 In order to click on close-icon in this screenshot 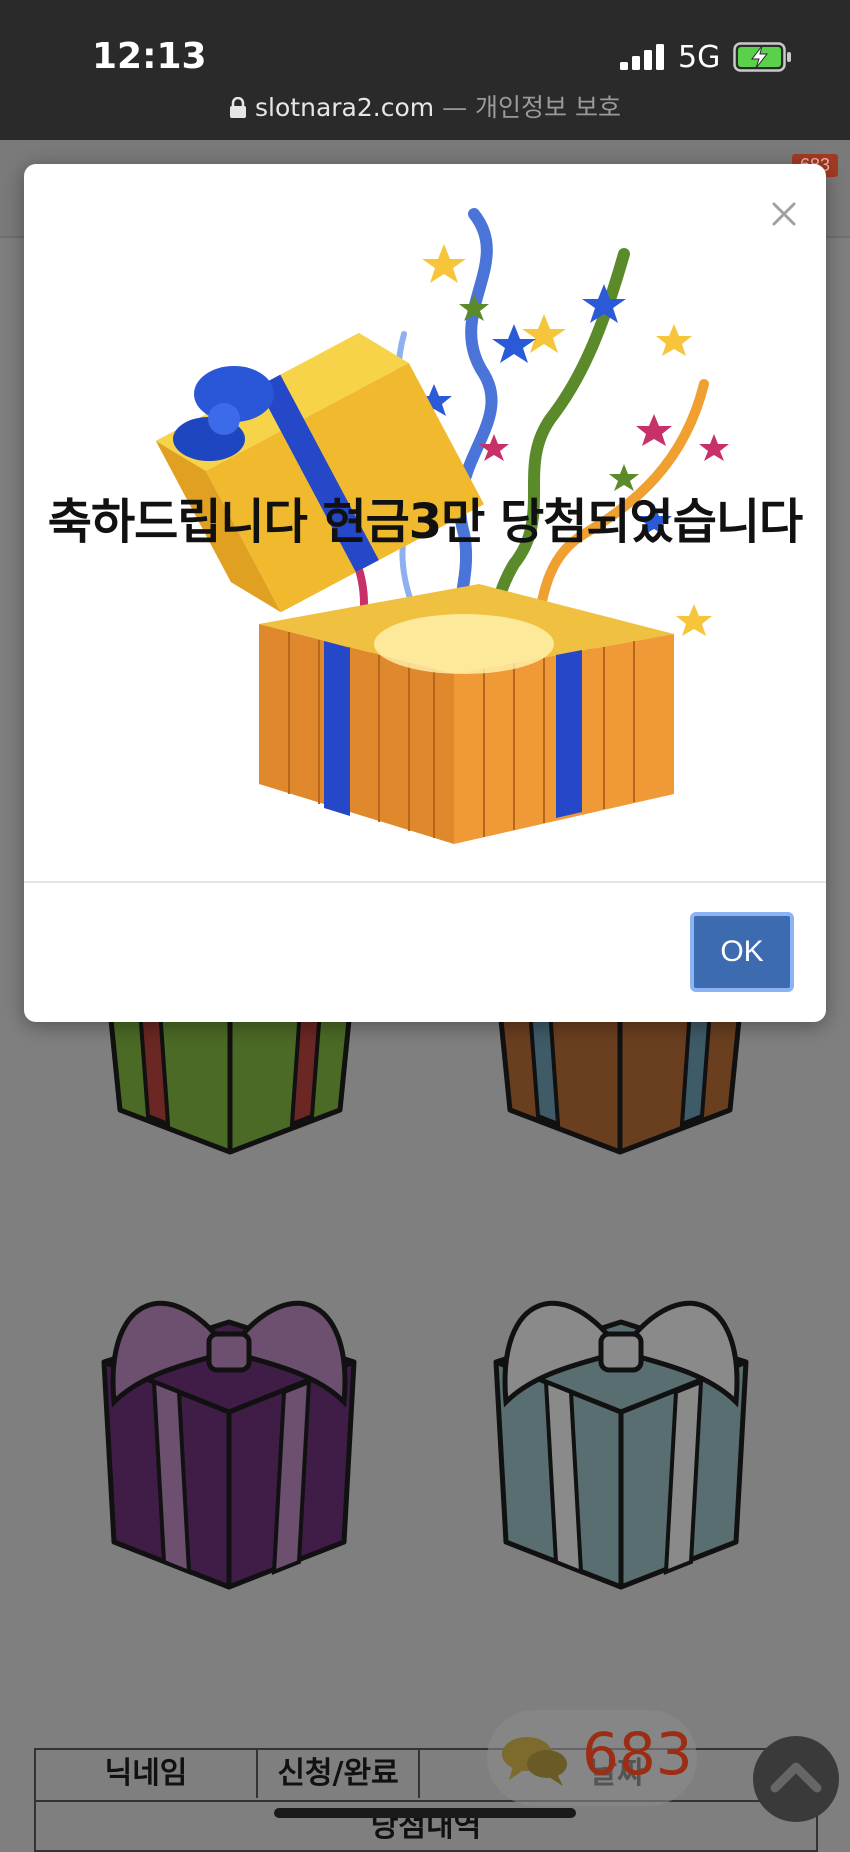, I will do `click(784, 214)`.